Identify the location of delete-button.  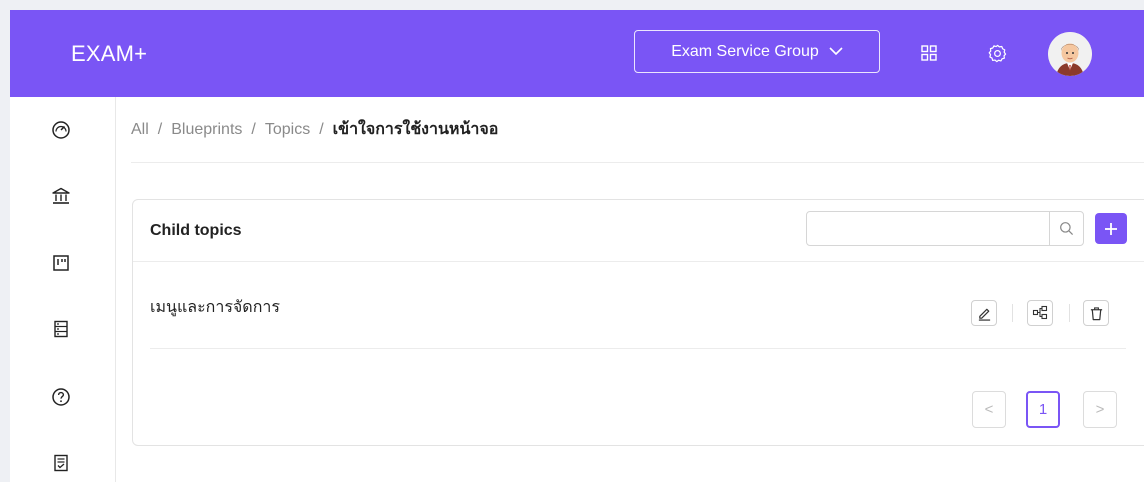
(1096, 313).